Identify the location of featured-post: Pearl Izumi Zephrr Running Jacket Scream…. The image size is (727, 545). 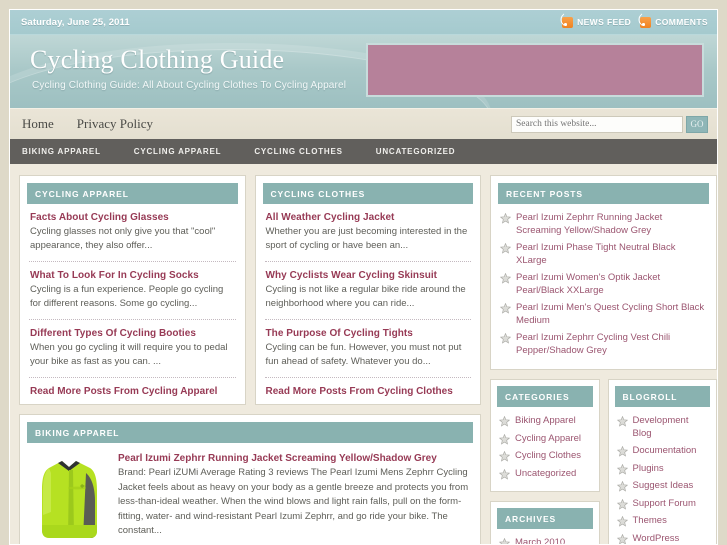
(250, 497).